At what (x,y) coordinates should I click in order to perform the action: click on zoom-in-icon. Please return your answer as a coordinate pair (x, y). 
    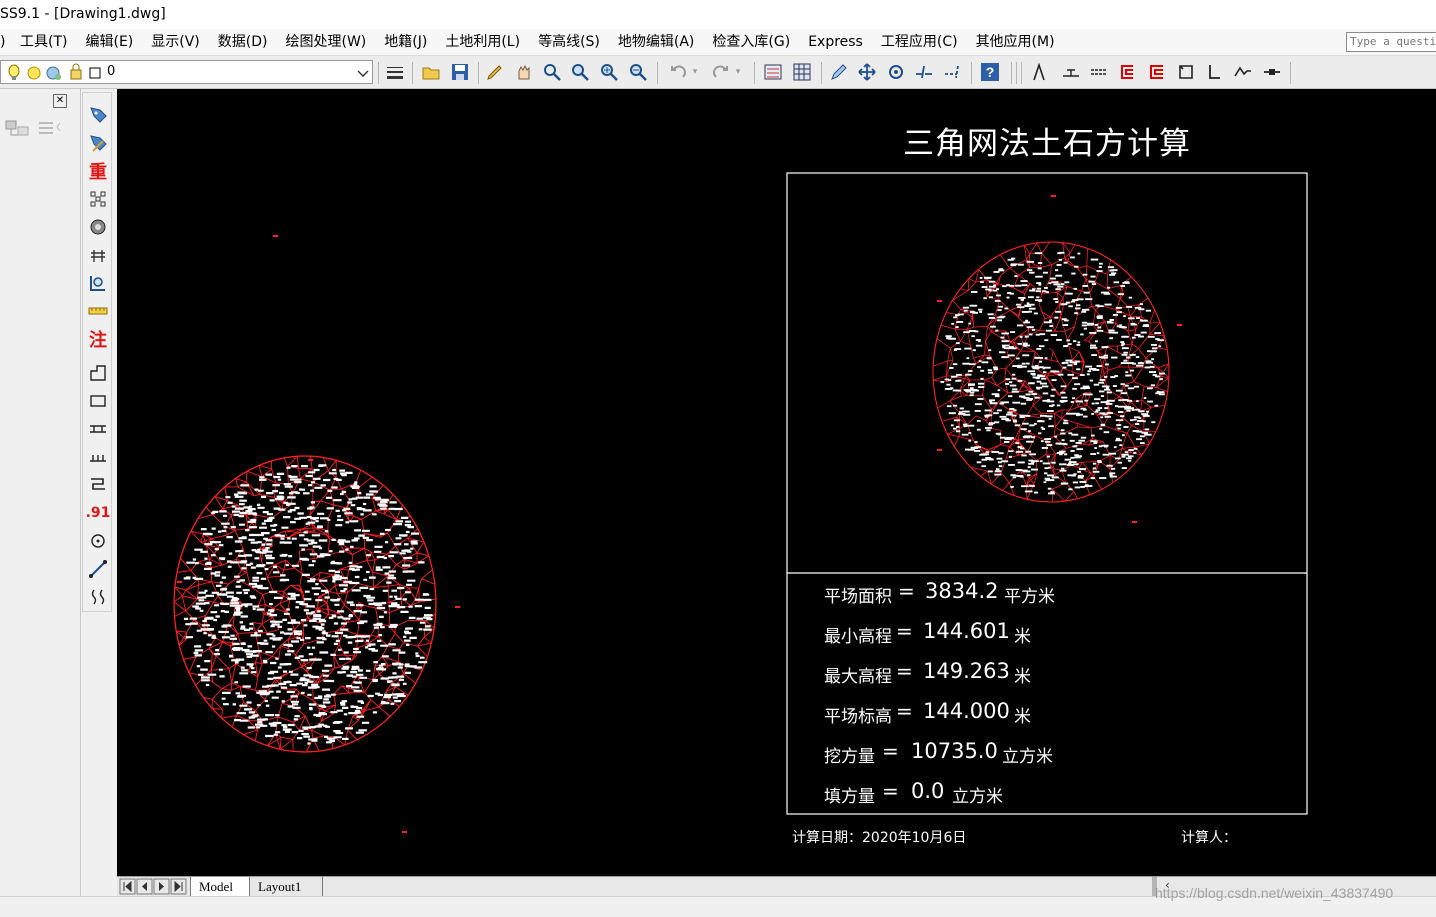
    Looking at the image, I should click on (609, 72).